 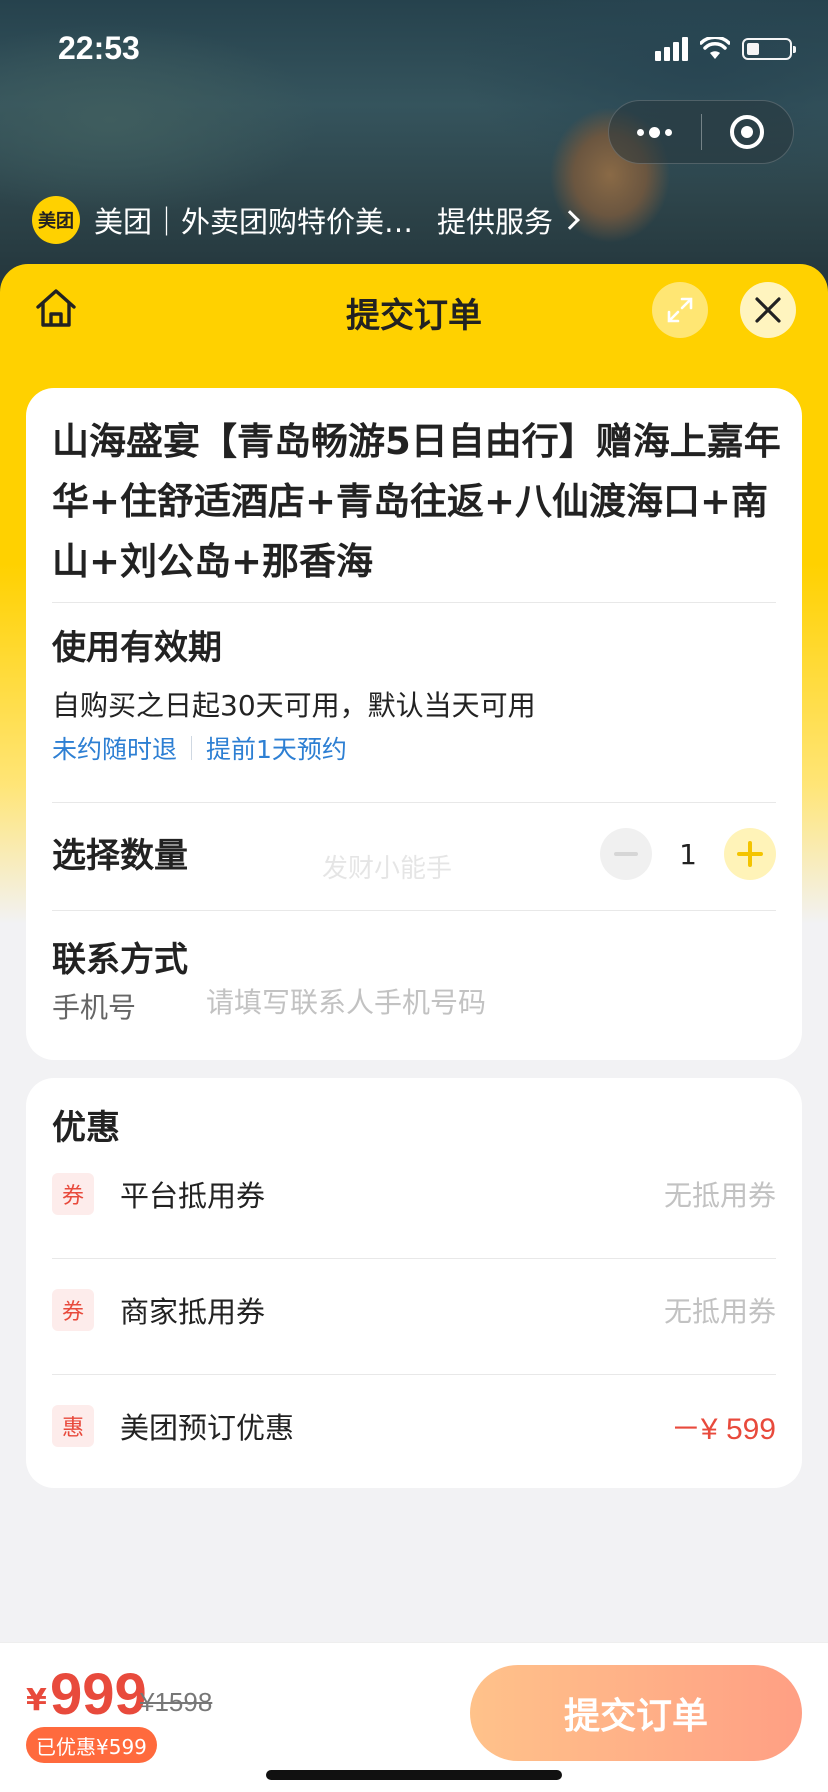 What do you see at coordinates (769, 49) in the screenshot?
I see `battery-icon` at bounding box center [769, 49].